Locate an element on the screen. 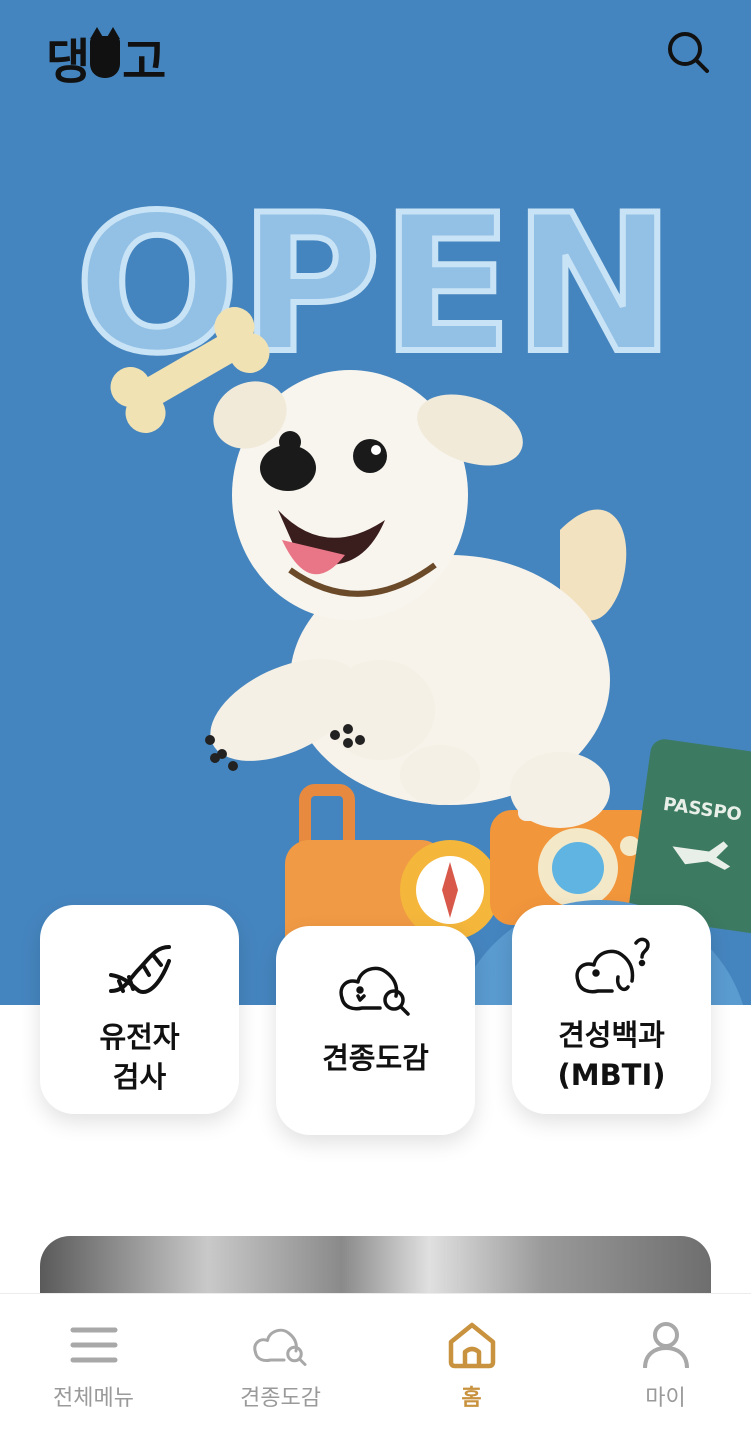 This screenshot has height=1441, width=751. logo-text-left: 댕 is located at coordinates (68, 62).